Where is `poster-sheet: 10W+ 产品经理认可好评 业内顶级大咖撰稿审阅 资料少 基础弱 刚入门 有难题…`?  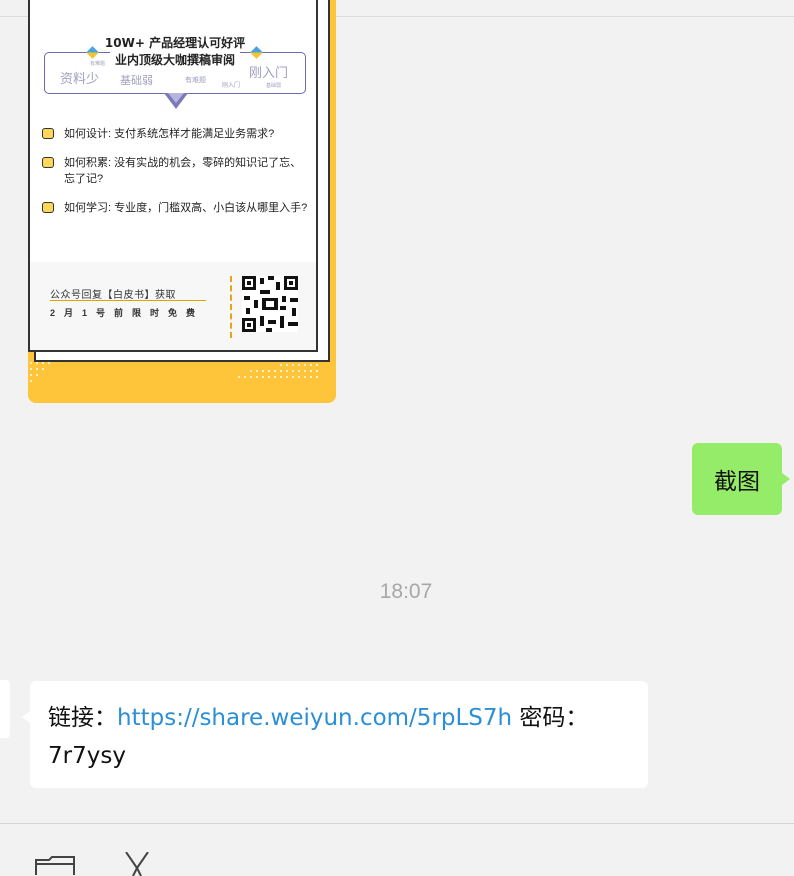 poster-sheet: 10W+ 产品经理认可好评 业内顶级大咖撰稿审阅 资料少 基础弱 刚入门 有难题… is located at coordinates (173, 176).